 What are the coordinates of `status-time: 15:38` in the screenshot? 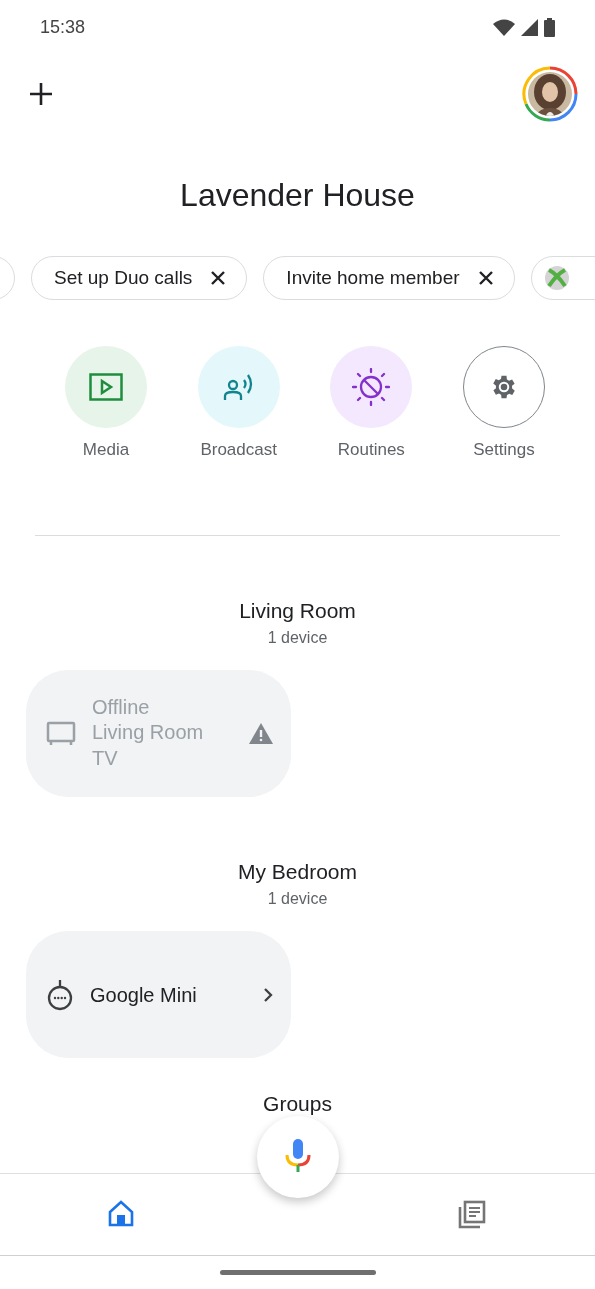 It's located at (63, 27).